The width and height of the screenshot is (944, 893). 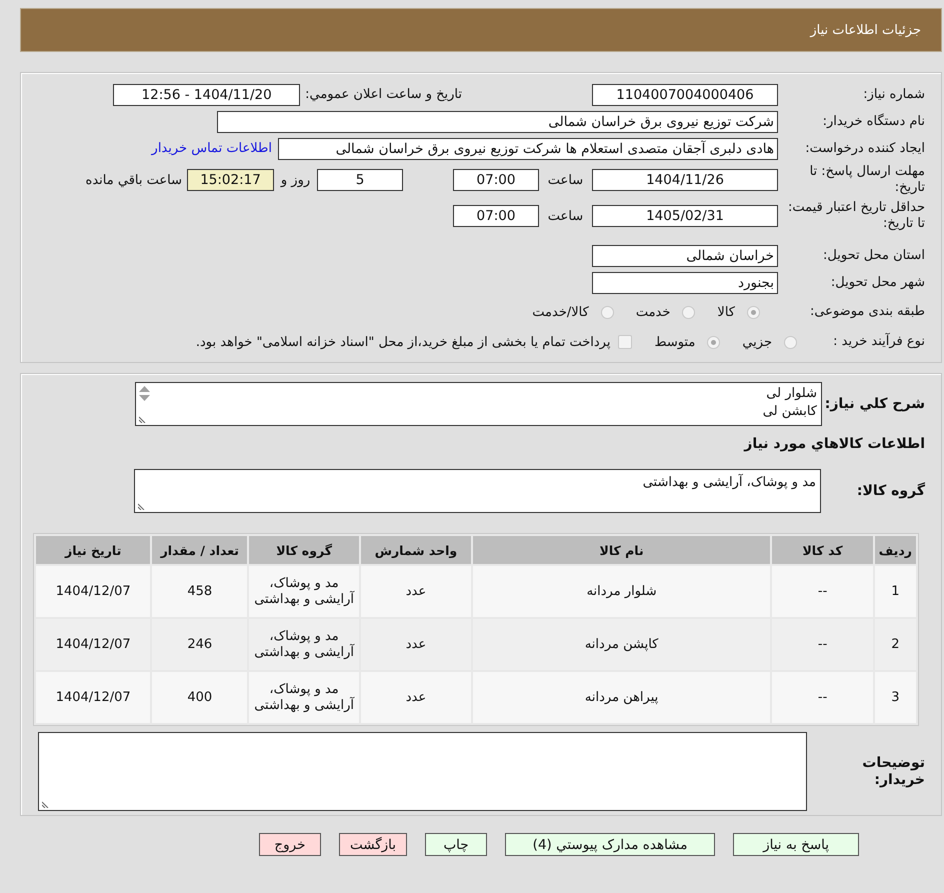 I want to click on countdown-field: 15:02:17, so click(x=230, y=180).